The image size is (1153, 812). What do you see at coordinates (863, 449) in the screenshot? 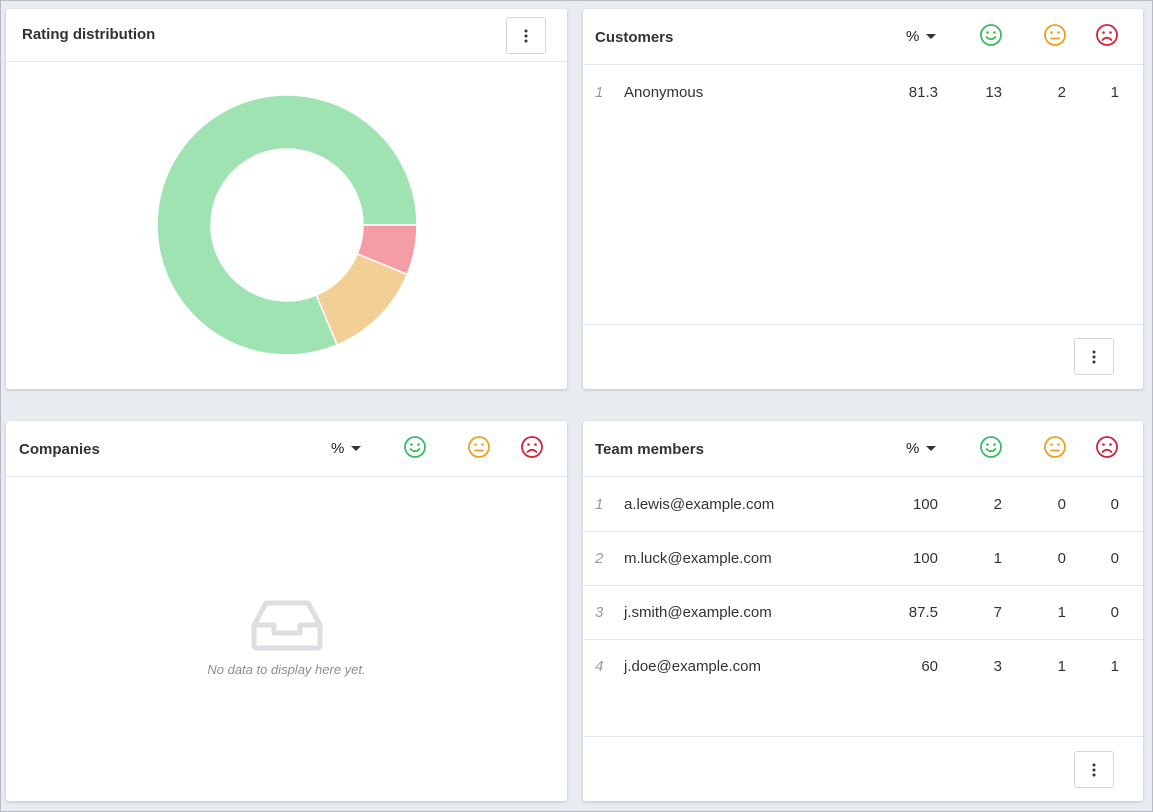
I see `card-header: Team members %` at bounding box center [863, 449].